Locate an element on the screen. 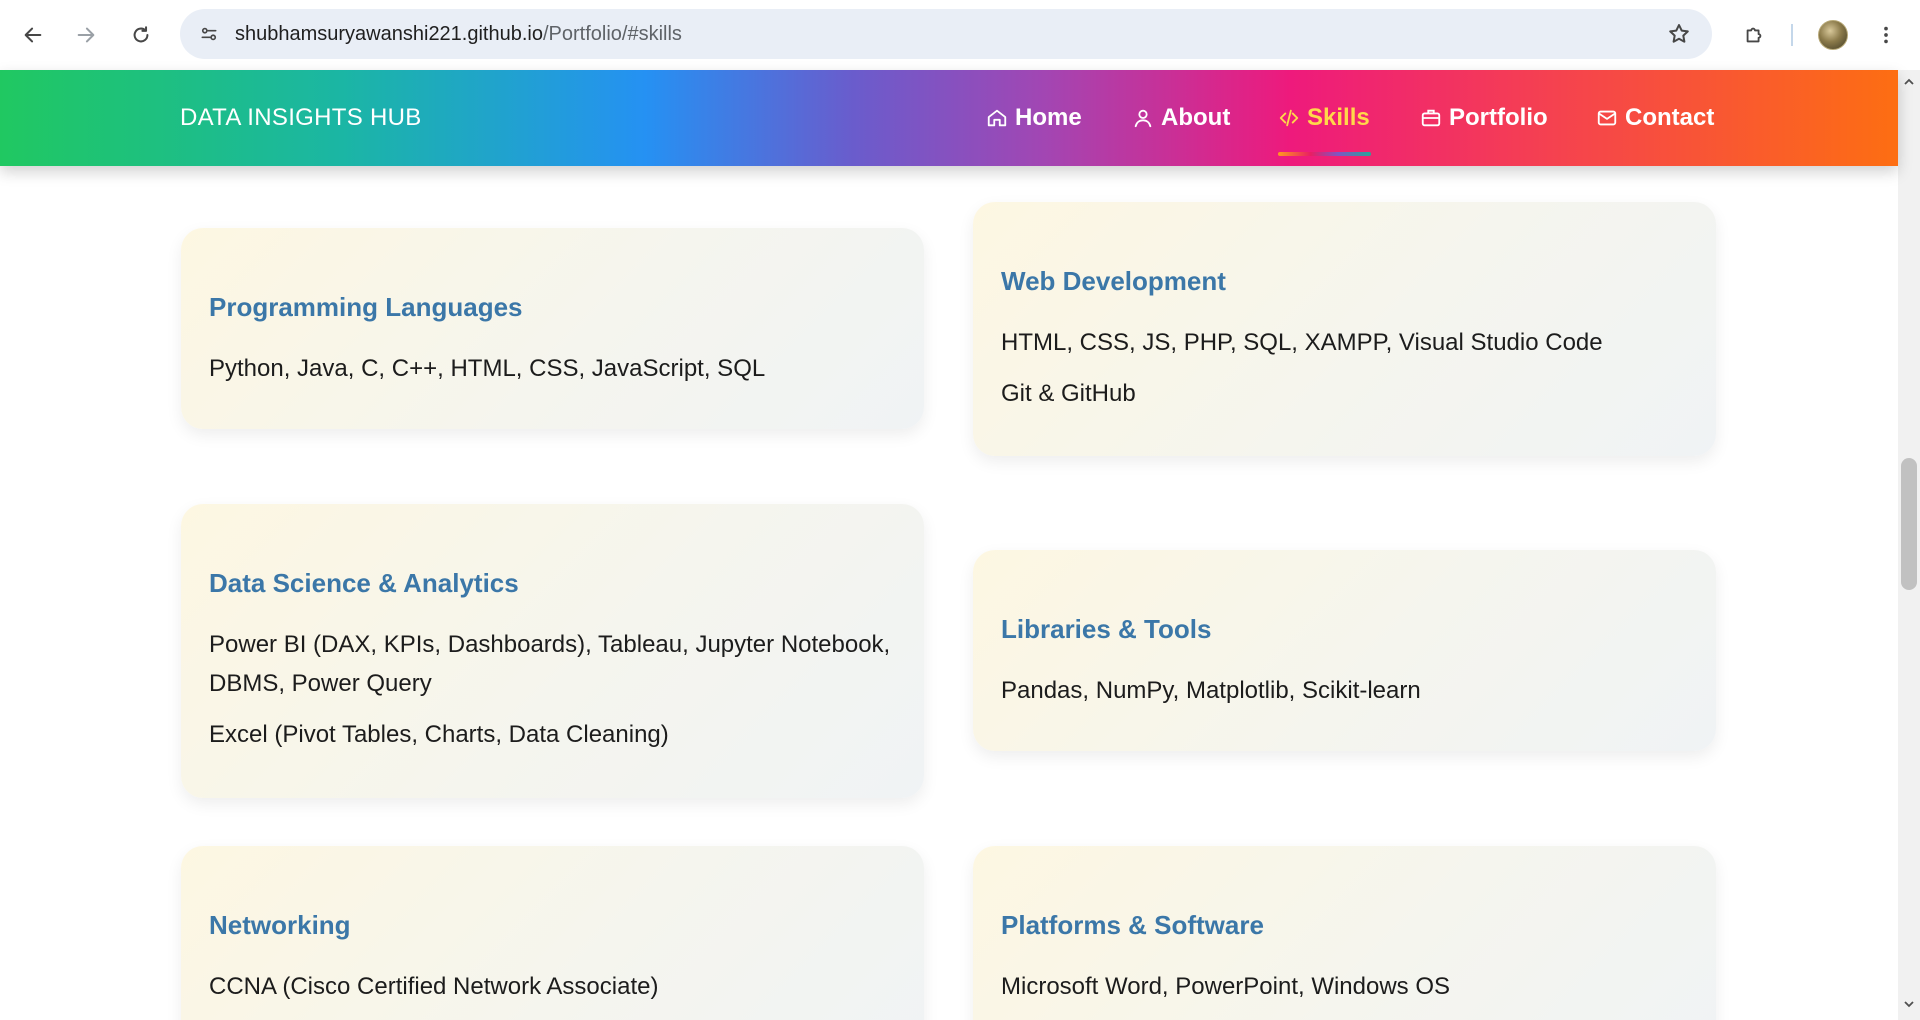 The height and width of the screenshot is (1020, 1920). nav-menu: Home About Skills Portfolio Contact is located at coordinates (949, 118).